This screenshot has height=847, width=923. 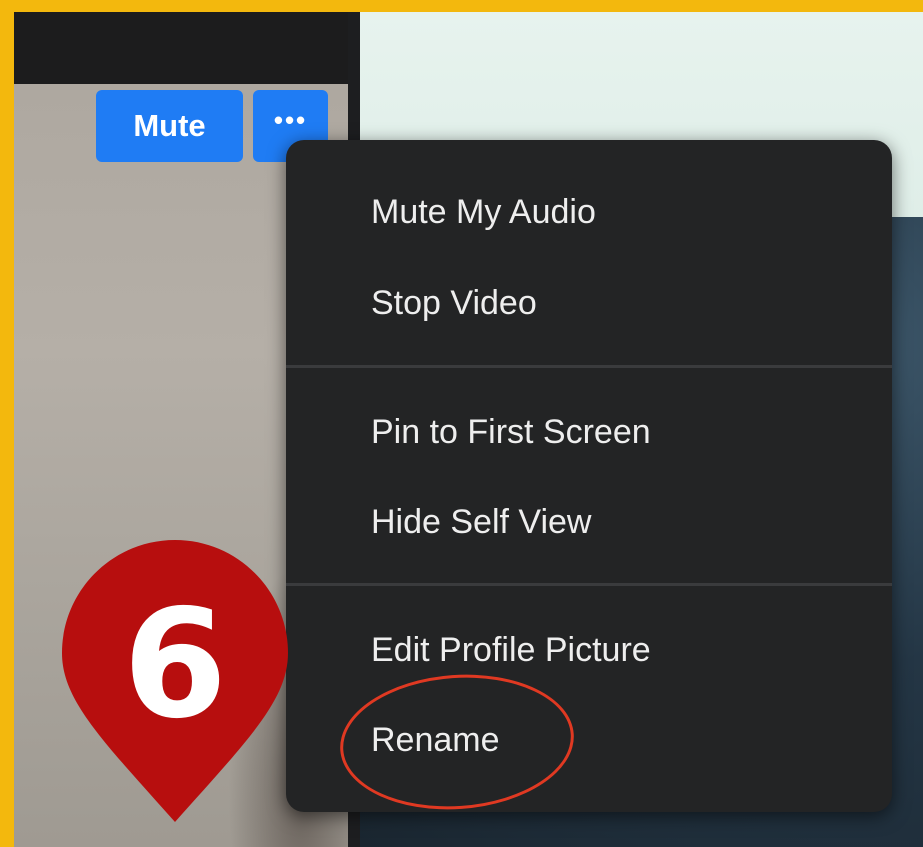 I want to click on menu-item-mute-my-audio: Mute My Audio, so click(x=483, y=212).